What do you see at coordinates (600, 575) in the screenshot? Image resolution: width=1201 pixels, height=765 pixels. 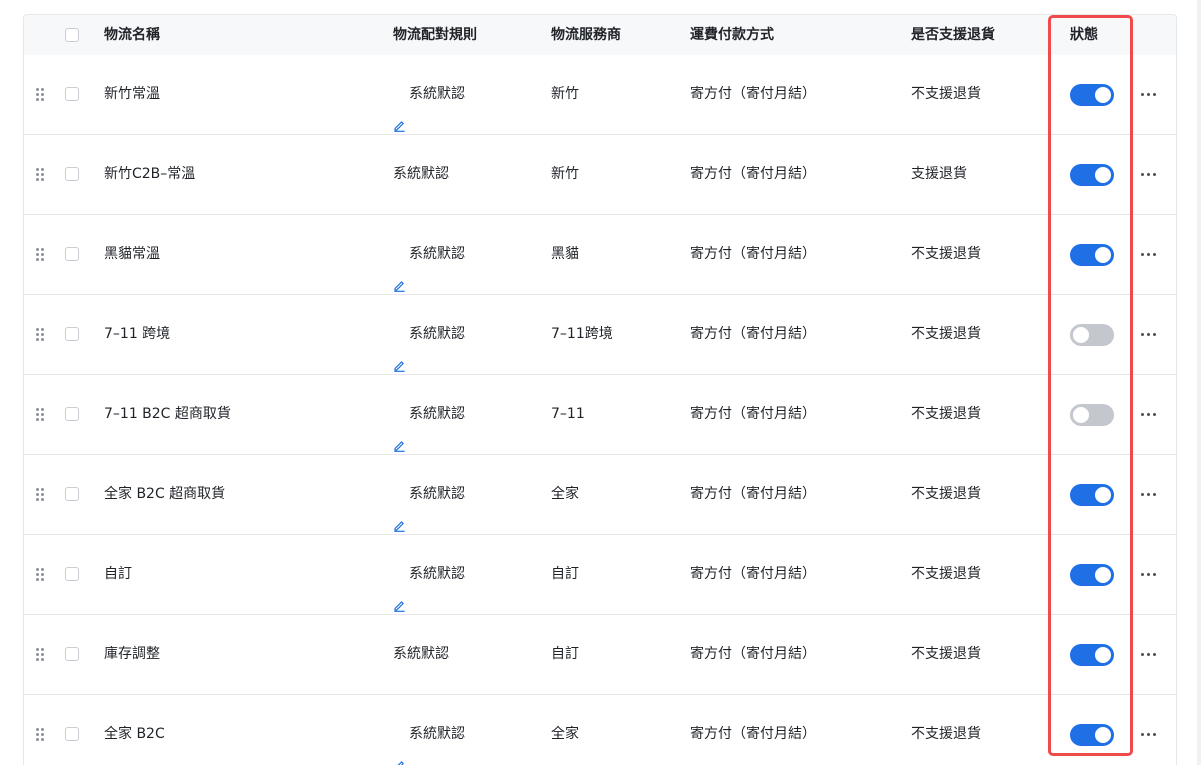 I see `table-row: 自訂 系統默認 自訂 寄方付（寄付月結） 不支援退貨` at bounding box center [600, 575].